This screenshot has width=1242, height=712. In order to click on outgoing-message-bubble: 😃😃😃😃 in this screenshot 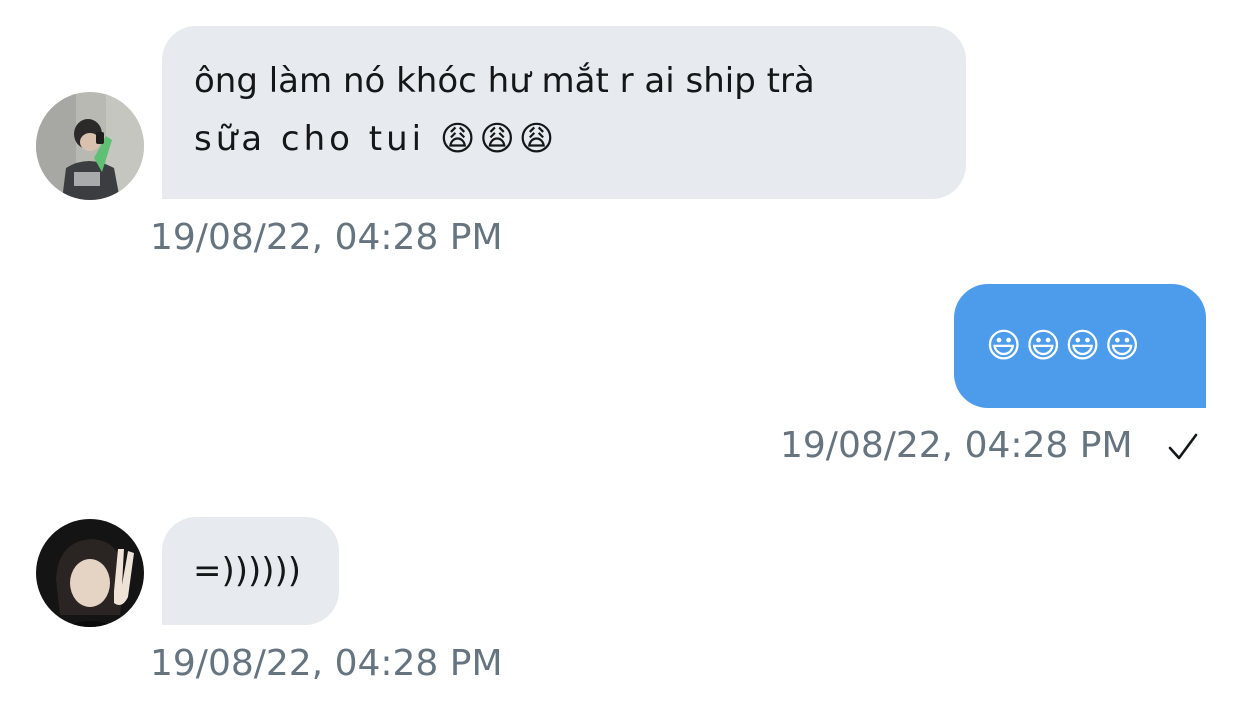, I will do `click(1080, 346)`.